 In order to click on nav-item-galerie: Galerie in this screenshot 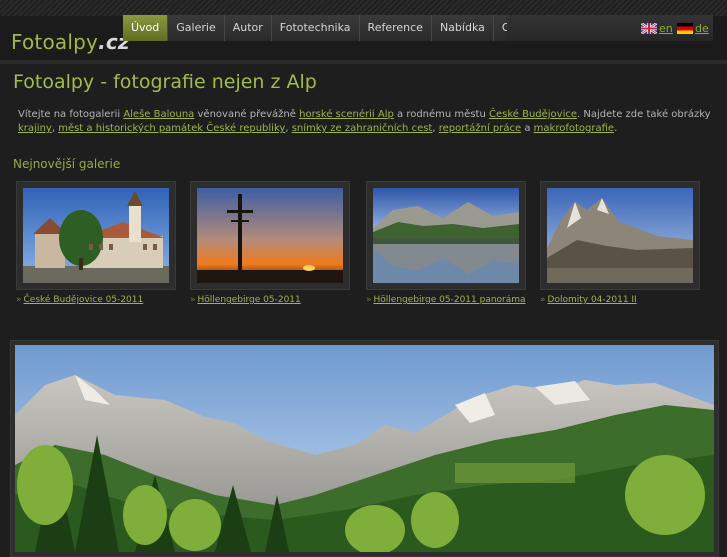, I will do `click(196, 28)`.